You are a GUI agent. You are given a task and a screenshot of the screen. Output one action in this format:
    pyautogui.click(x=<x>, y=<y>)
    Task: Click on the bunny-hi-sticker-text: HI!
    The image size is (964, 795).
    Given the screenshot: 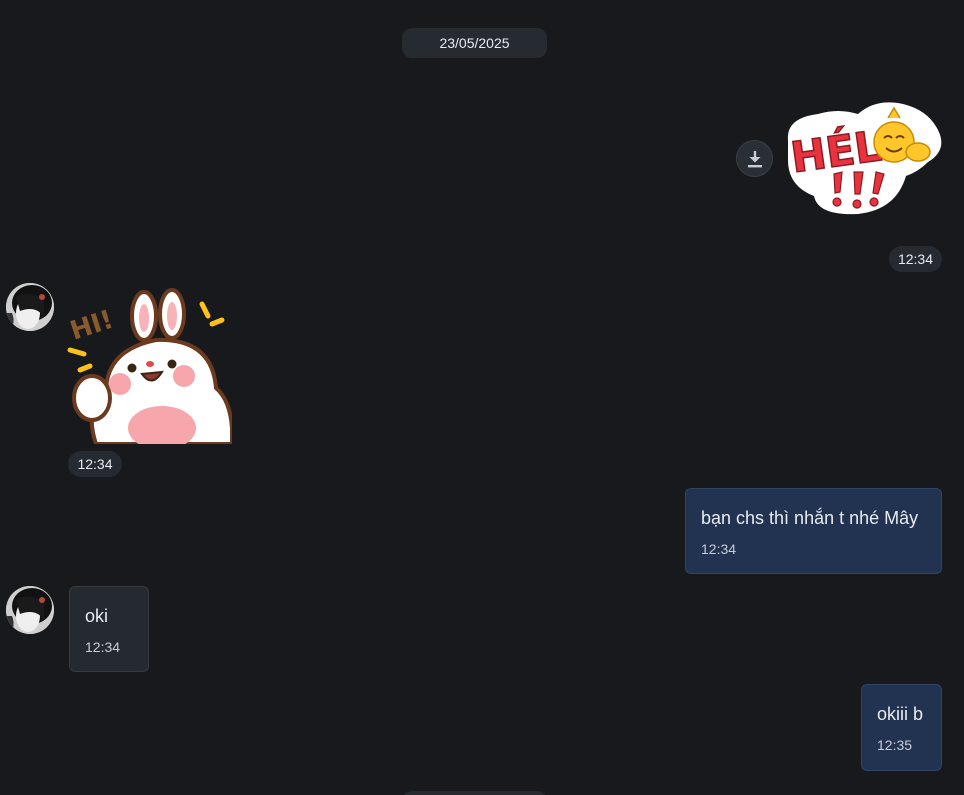 What is the action you would take?
    pyautogui.click(x=92, y=326)
    